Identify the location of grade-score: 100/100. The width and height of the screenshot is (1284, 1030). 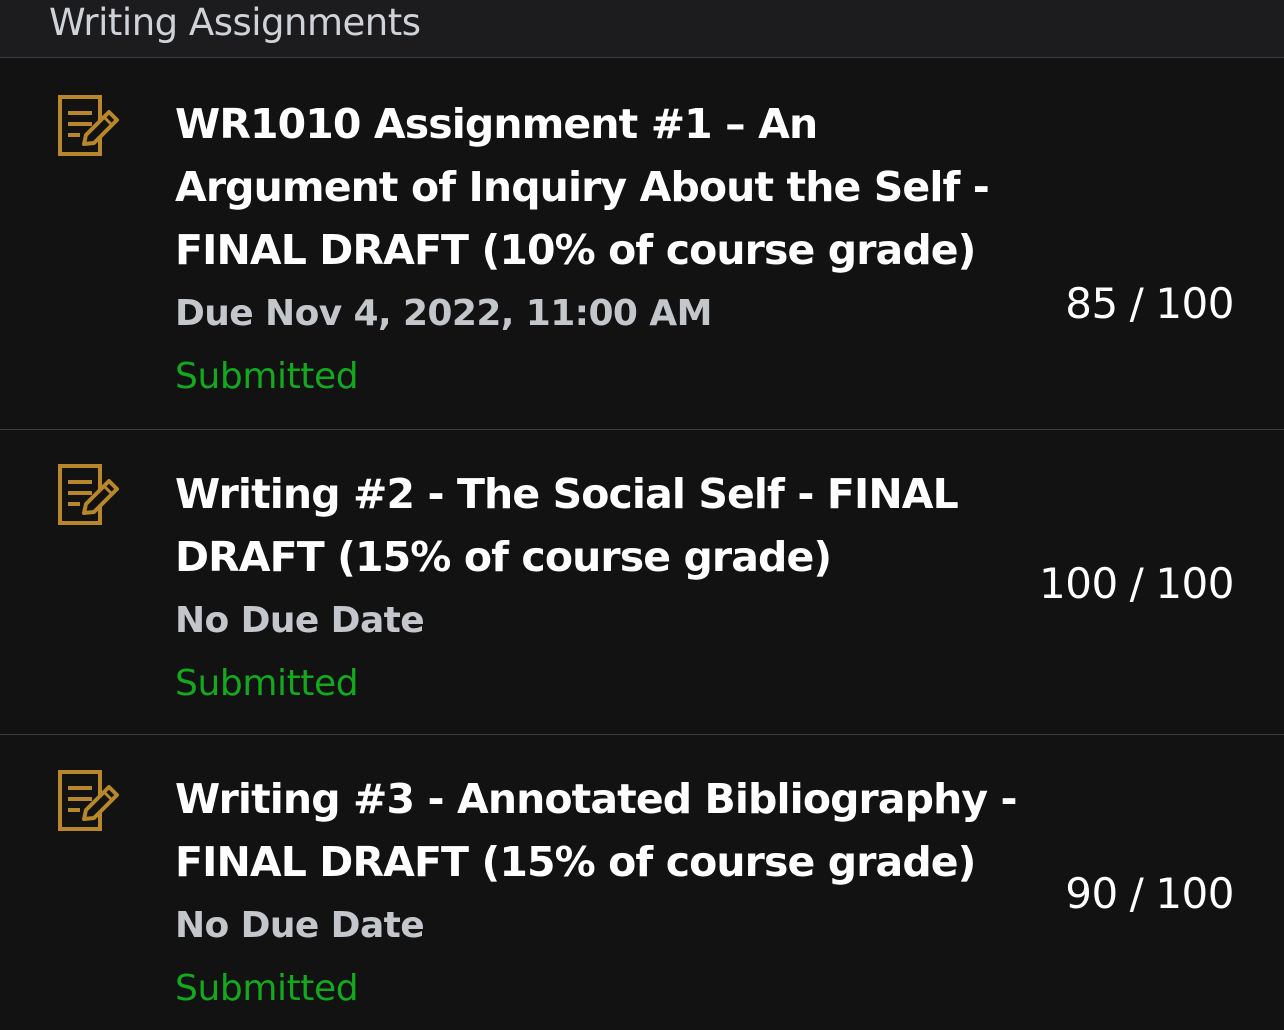
(1136, 584).